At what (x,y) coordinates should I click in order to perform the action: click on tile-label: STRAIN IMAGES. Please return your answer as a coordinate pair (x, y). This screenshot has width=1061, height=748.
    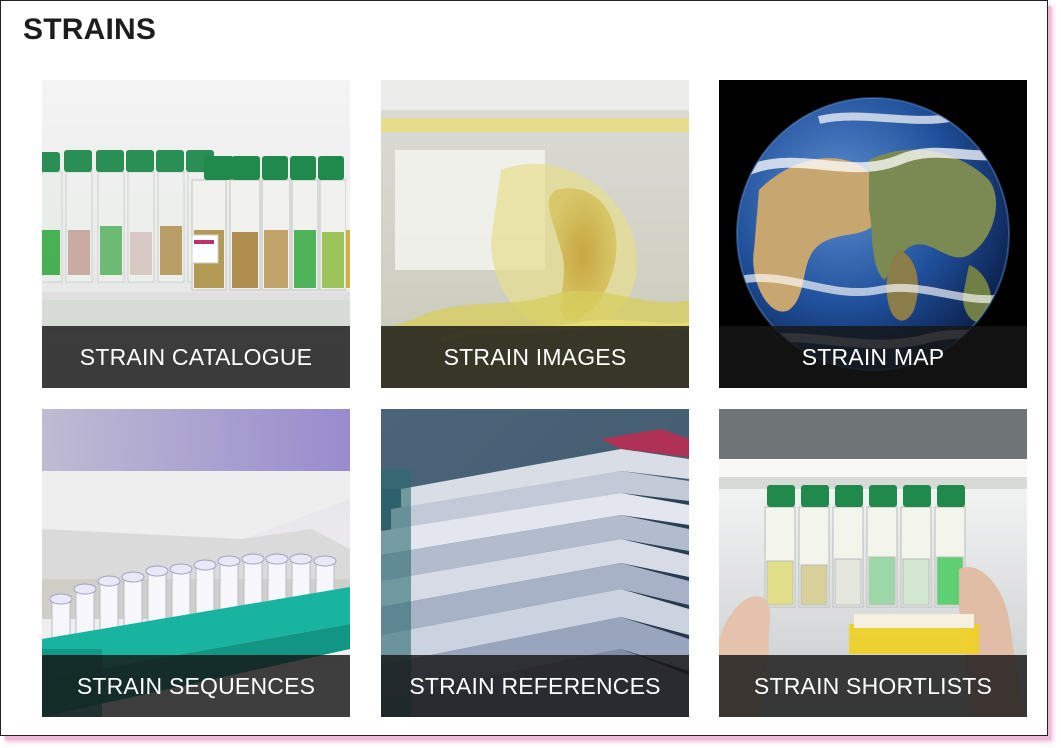
    Looking at the image, I should click on (535, 356).